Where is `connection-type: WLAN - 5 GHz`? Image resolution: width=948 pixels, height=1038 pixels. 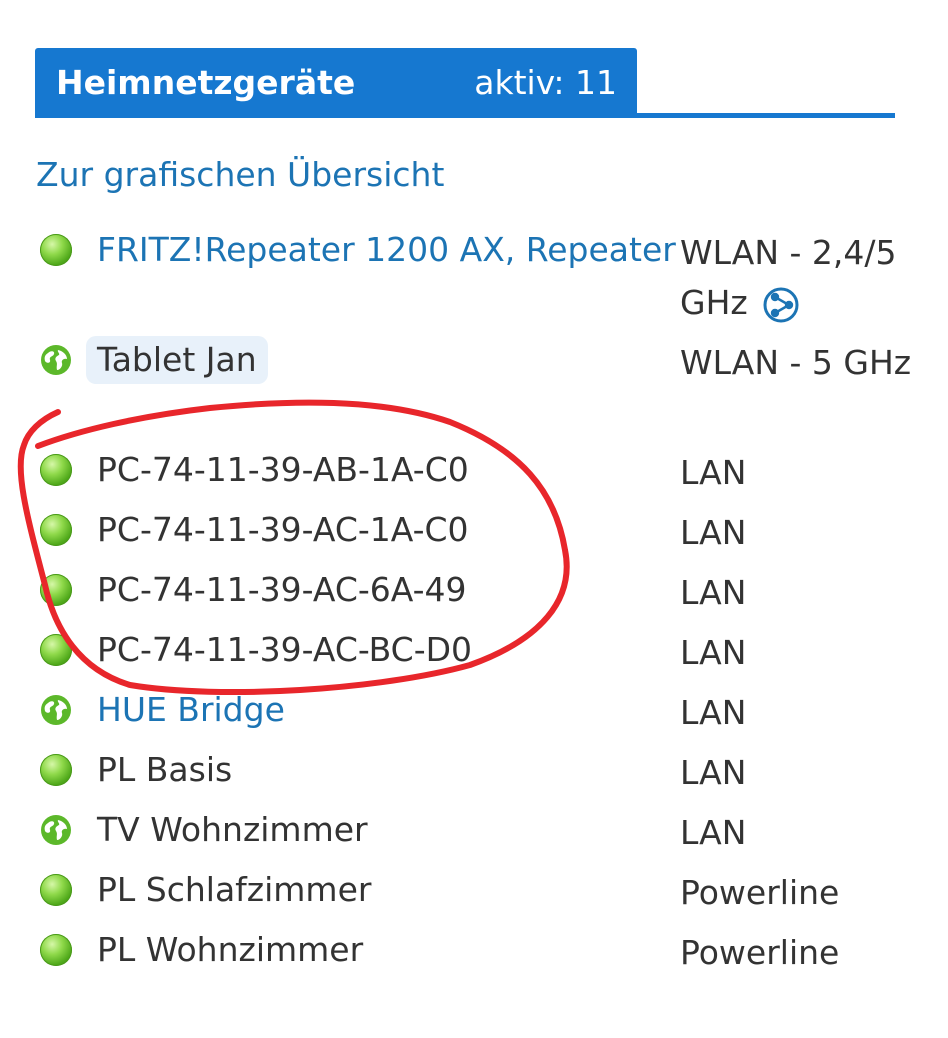
connection-type: WLAN - 5 GHz is located at coordinates (796, 362).